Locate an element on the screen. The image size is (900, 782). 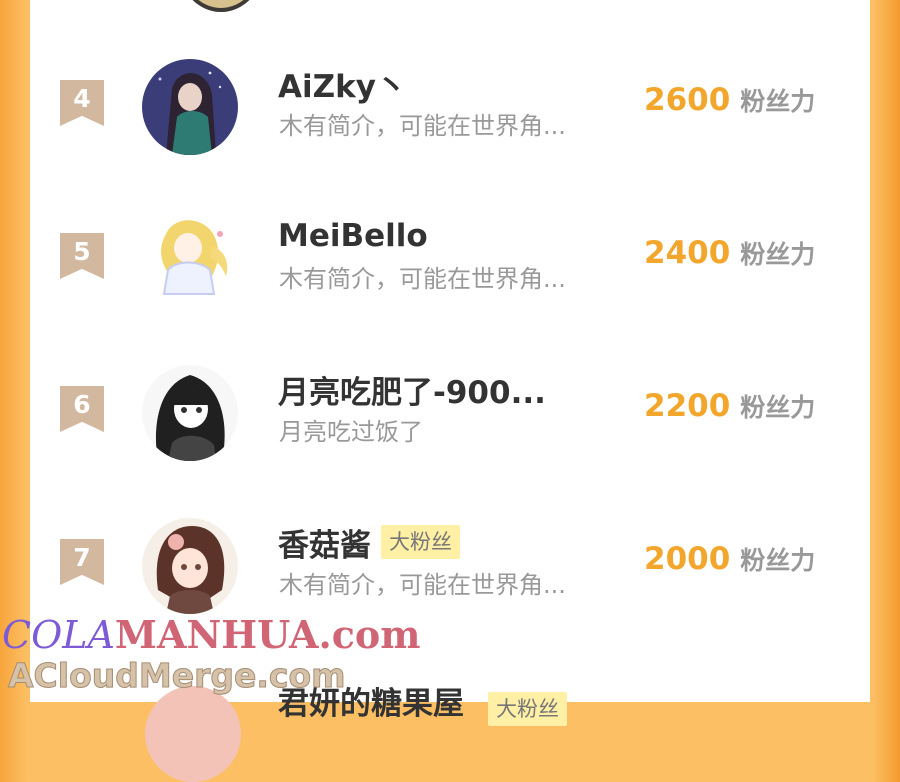
fan-power-value: 2200 is located at coordinates (687, 406).